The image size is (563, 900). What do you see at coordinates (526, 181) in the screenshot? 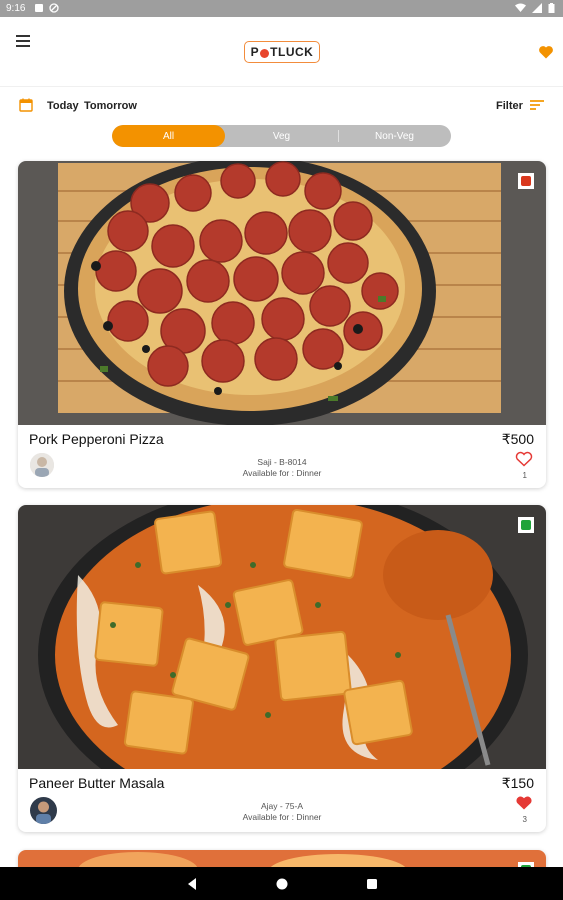
I see `non-veg-badge-icon` at bounding box center [526, 181].